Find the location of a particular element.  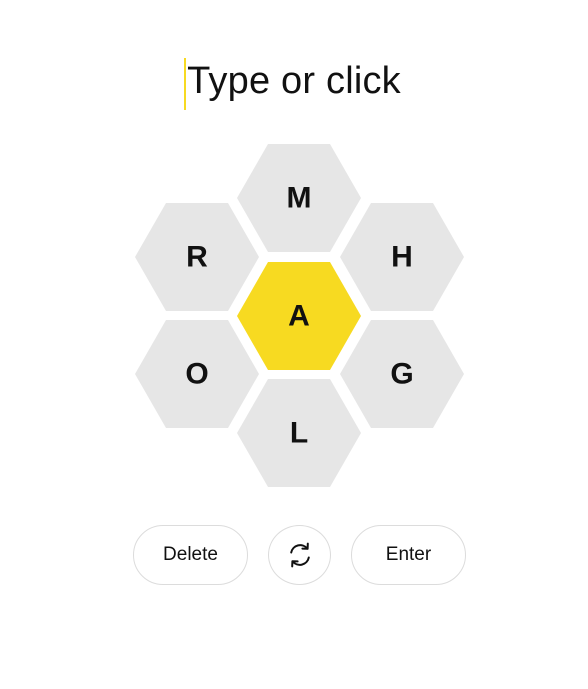

center-letter: A is located at coordinates (299, 316).